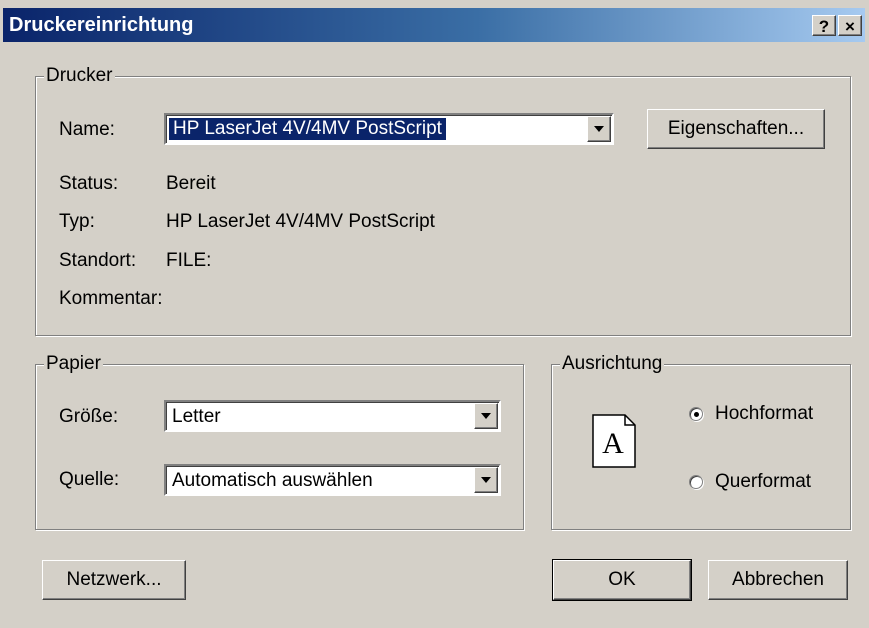 This screenshot has height=628, width=869. I want to click on paper-source-select: Automatisch auswählen, so click(332, 480).